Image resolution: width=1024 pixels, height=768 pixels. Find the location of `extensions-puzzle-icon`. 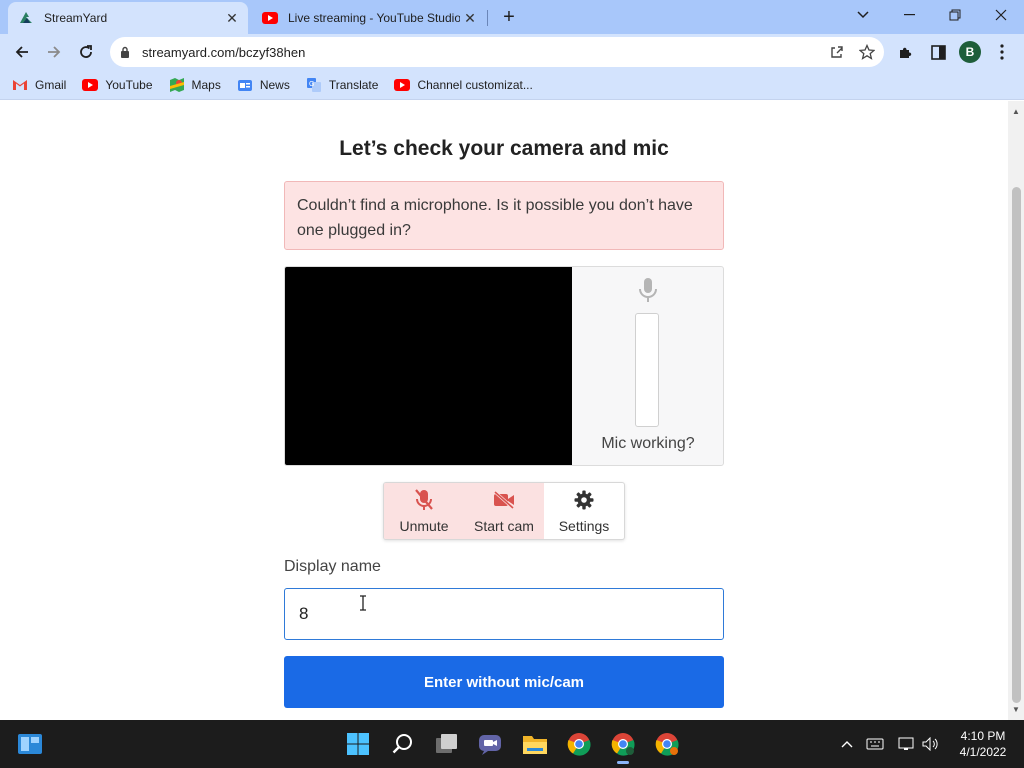

extensions-puzzle-icon is located at coordinates (906, 52).